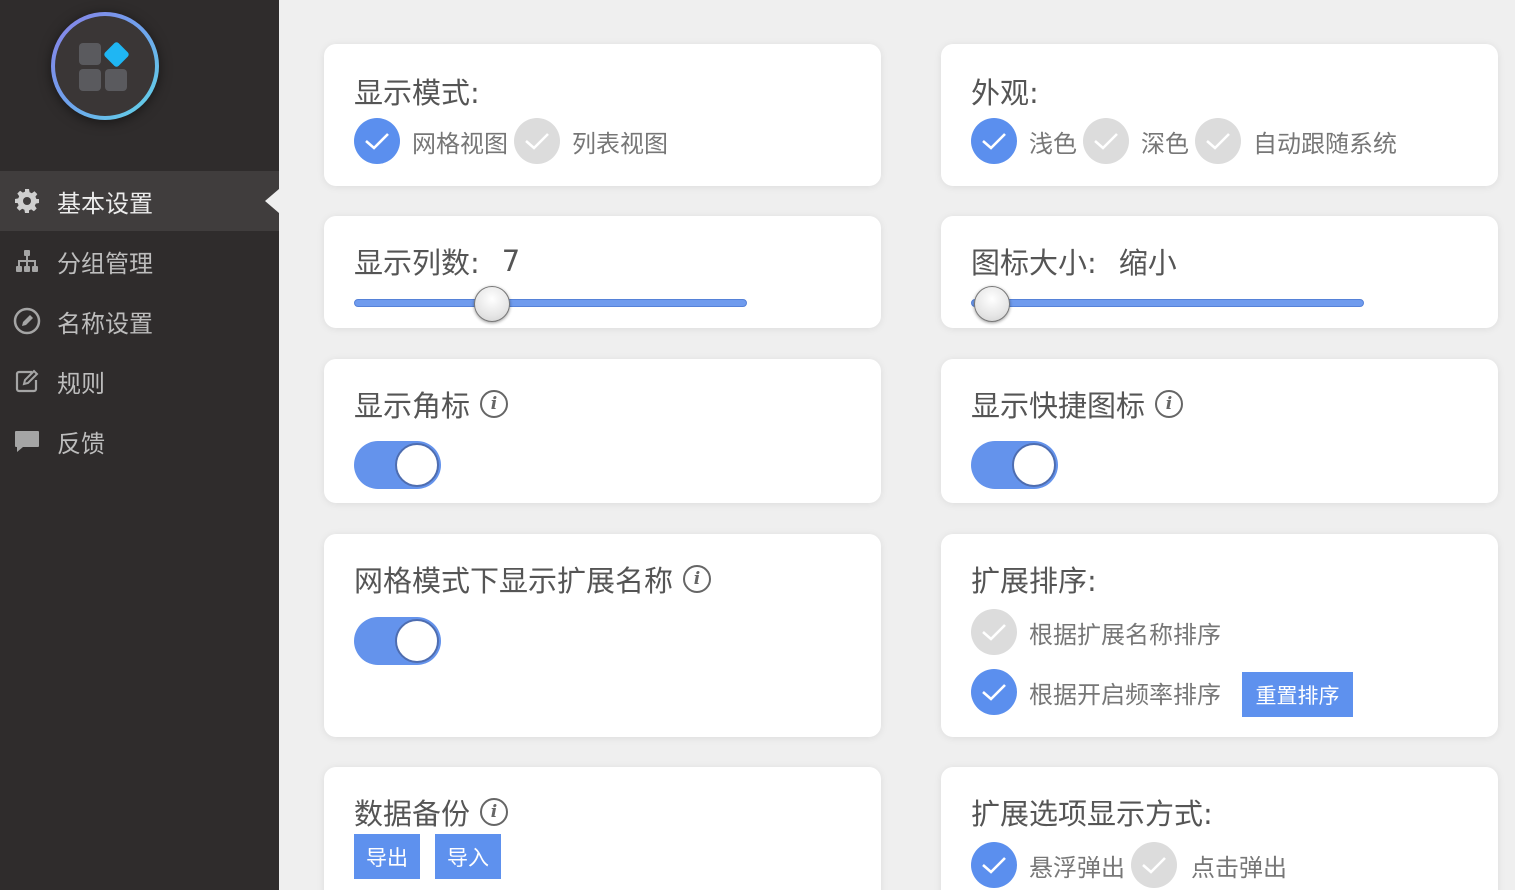 This screenshot has width=1515, height=890. What do you see at coordinates (994, 141) in the screenshot?
I see `light-theme-radio` at bounding box center [994, 141].